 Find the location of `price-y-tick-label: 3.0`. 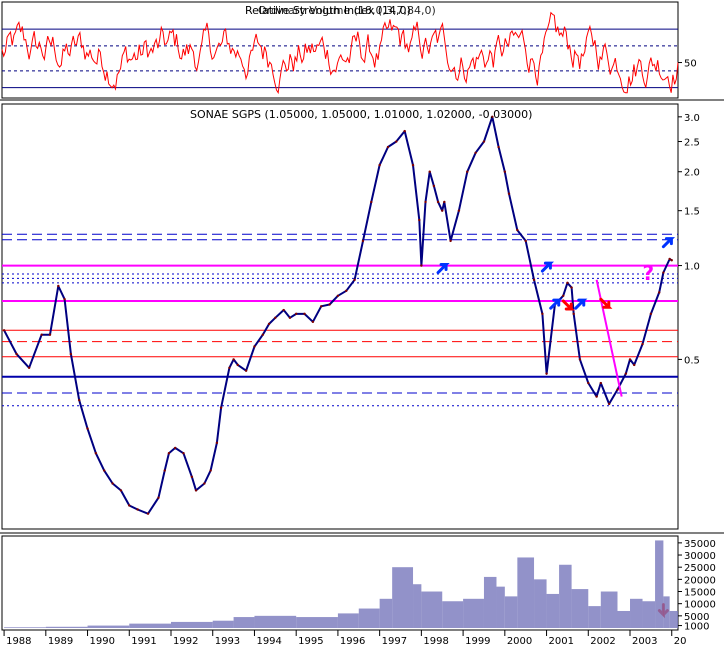

price-y-tick-label: 3.0 is located at coordinates (692, 118).